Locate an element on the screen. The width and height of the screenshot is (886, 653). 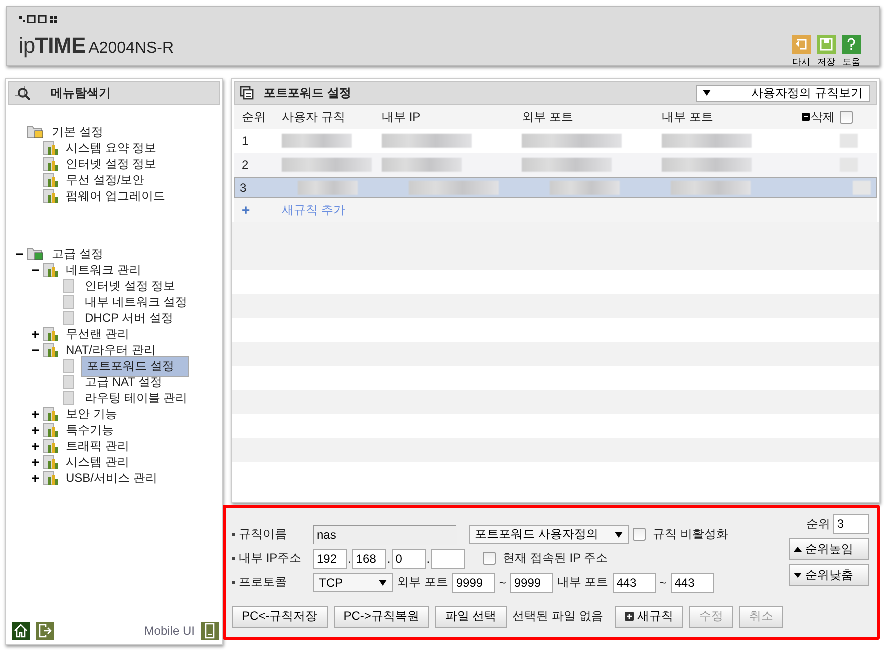
move-down-button: 순위낮춤 is located at coordinates (829, 575).